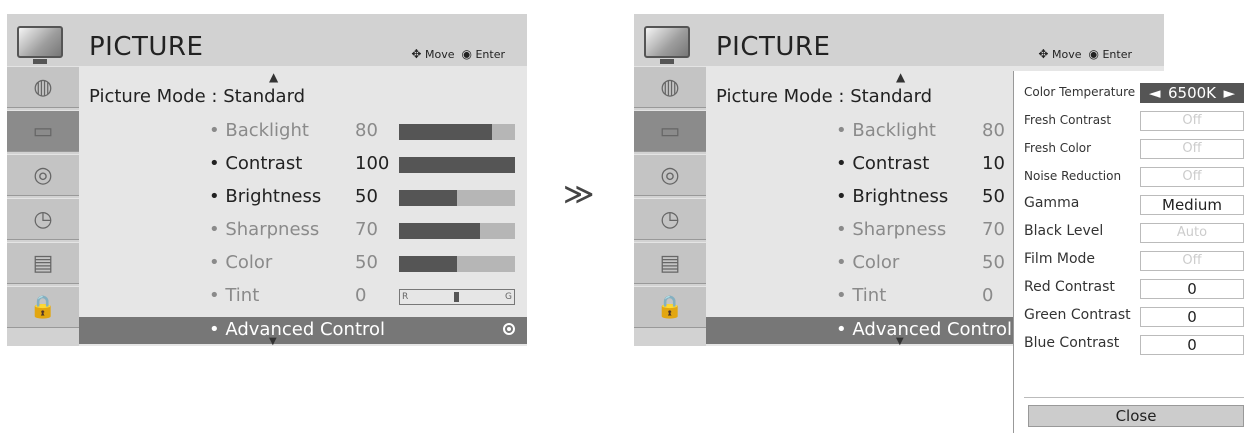 The image size is (1245, 433). Describe the element at coordinates (361, 295) in the screenshot. I see `setting-value: 0` at that location.